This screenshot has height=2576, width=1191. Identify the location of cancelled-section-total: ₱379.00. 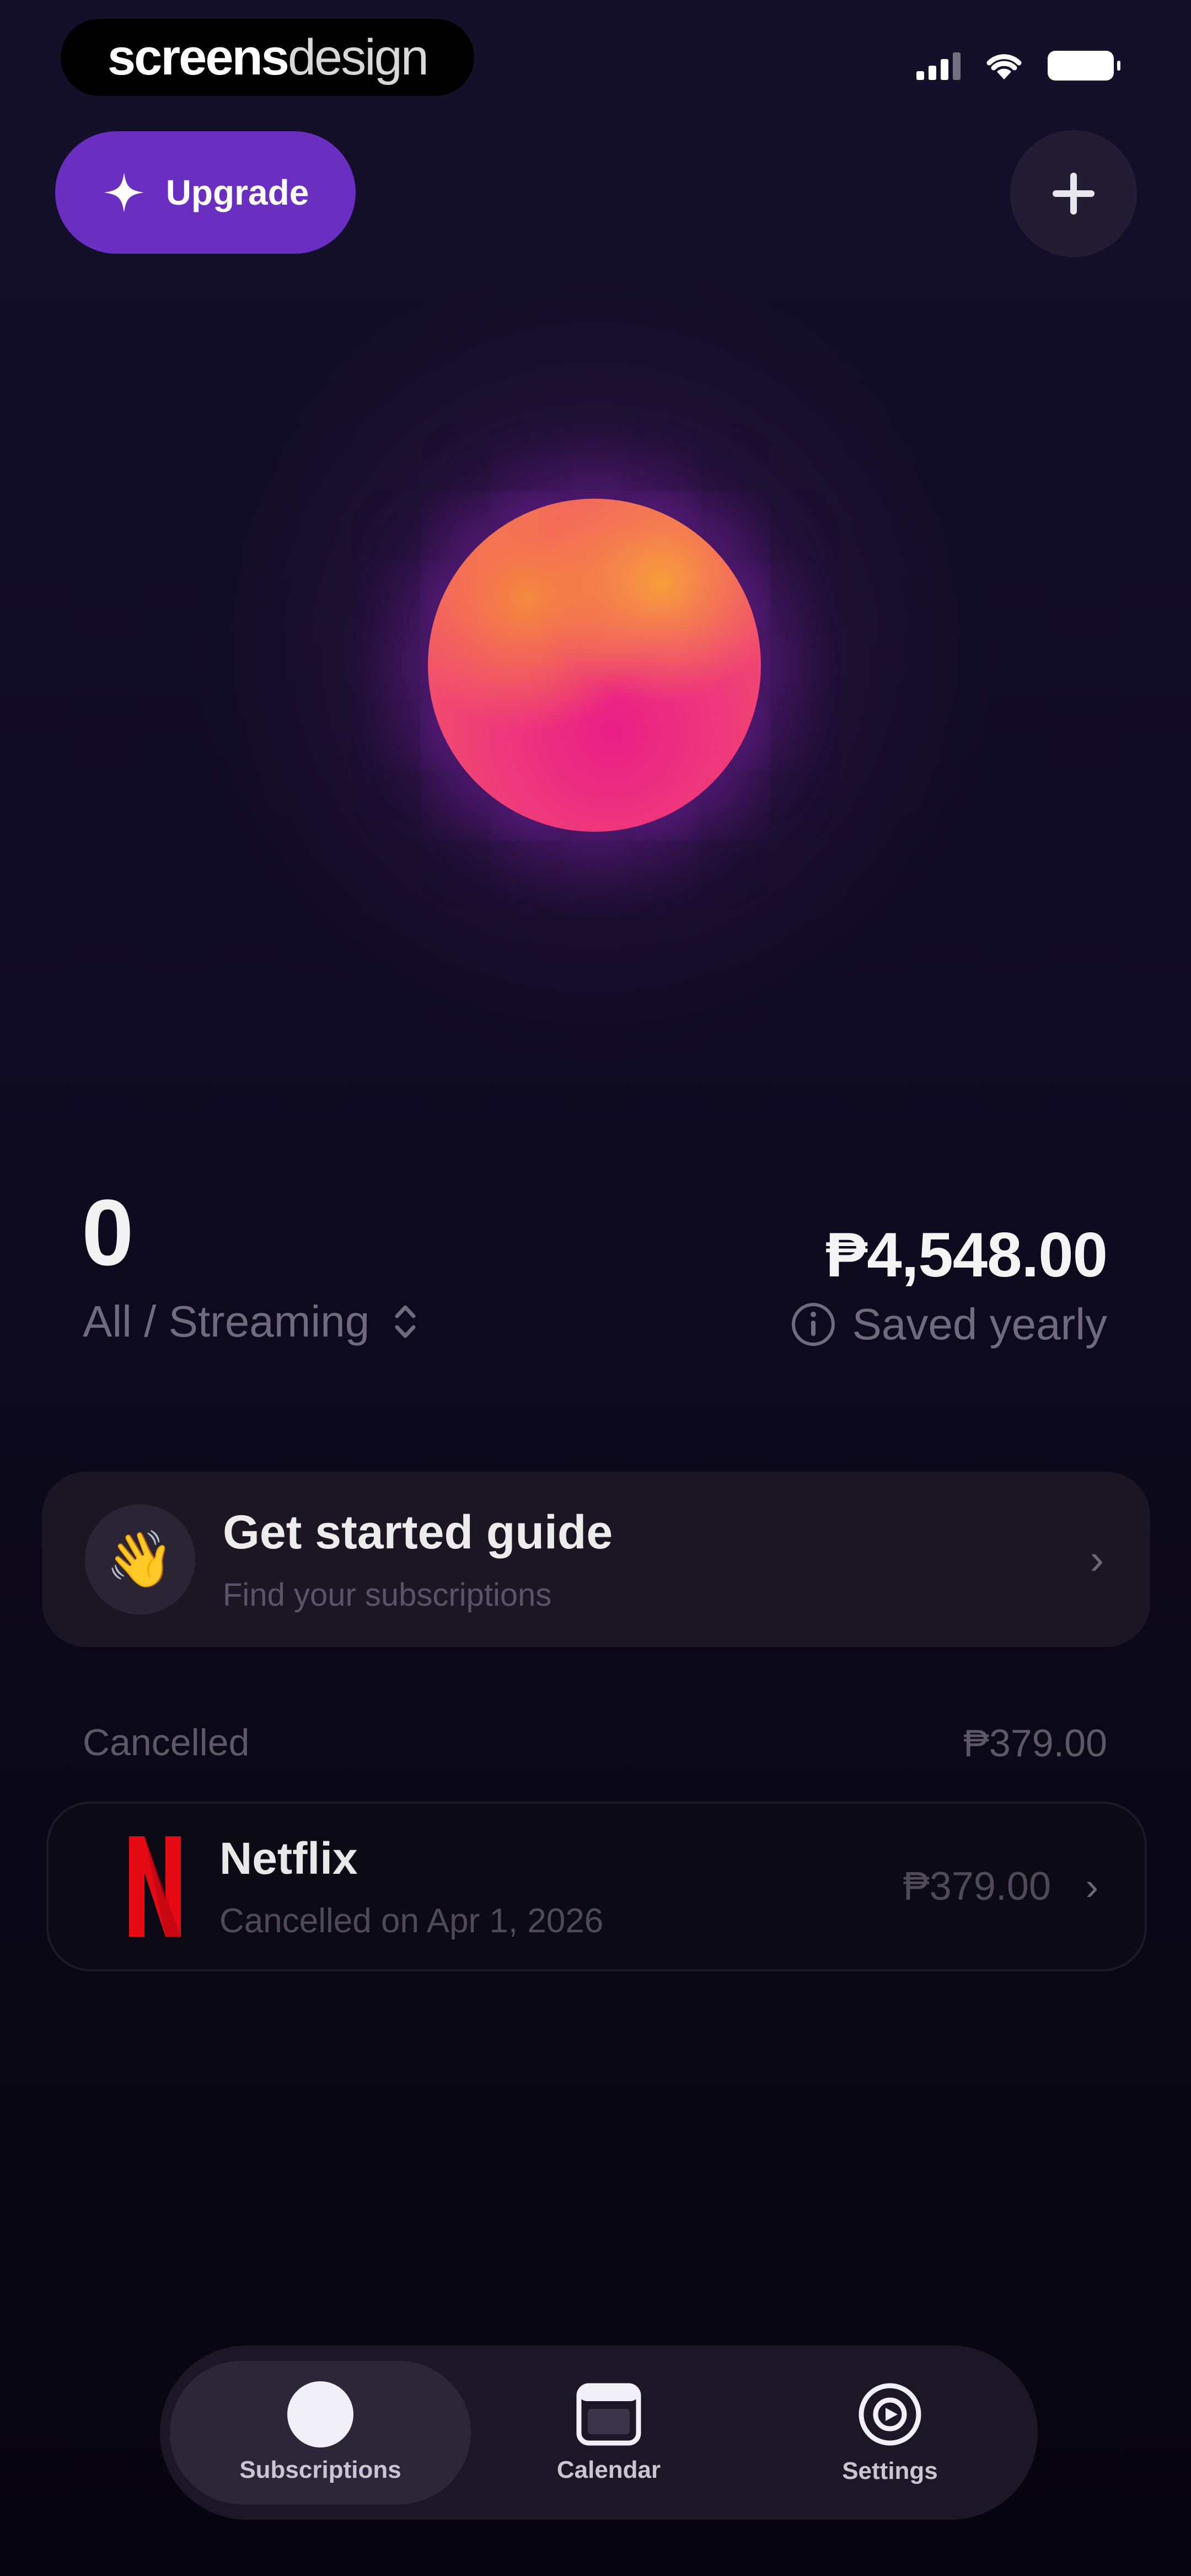
(1035, 1743).